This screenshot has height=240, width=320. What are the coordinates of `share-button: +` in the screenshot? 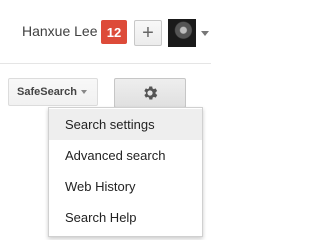 It's located at (148, 33).